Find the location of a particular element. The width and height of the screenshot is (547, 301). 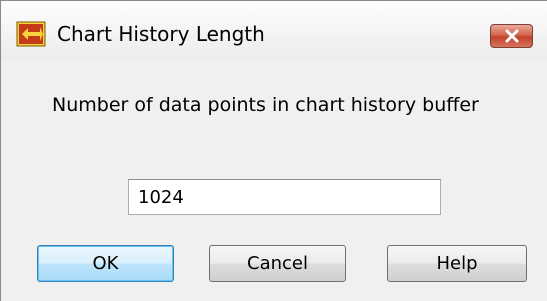

ok-button: OK is located at coordinates (105, 263).